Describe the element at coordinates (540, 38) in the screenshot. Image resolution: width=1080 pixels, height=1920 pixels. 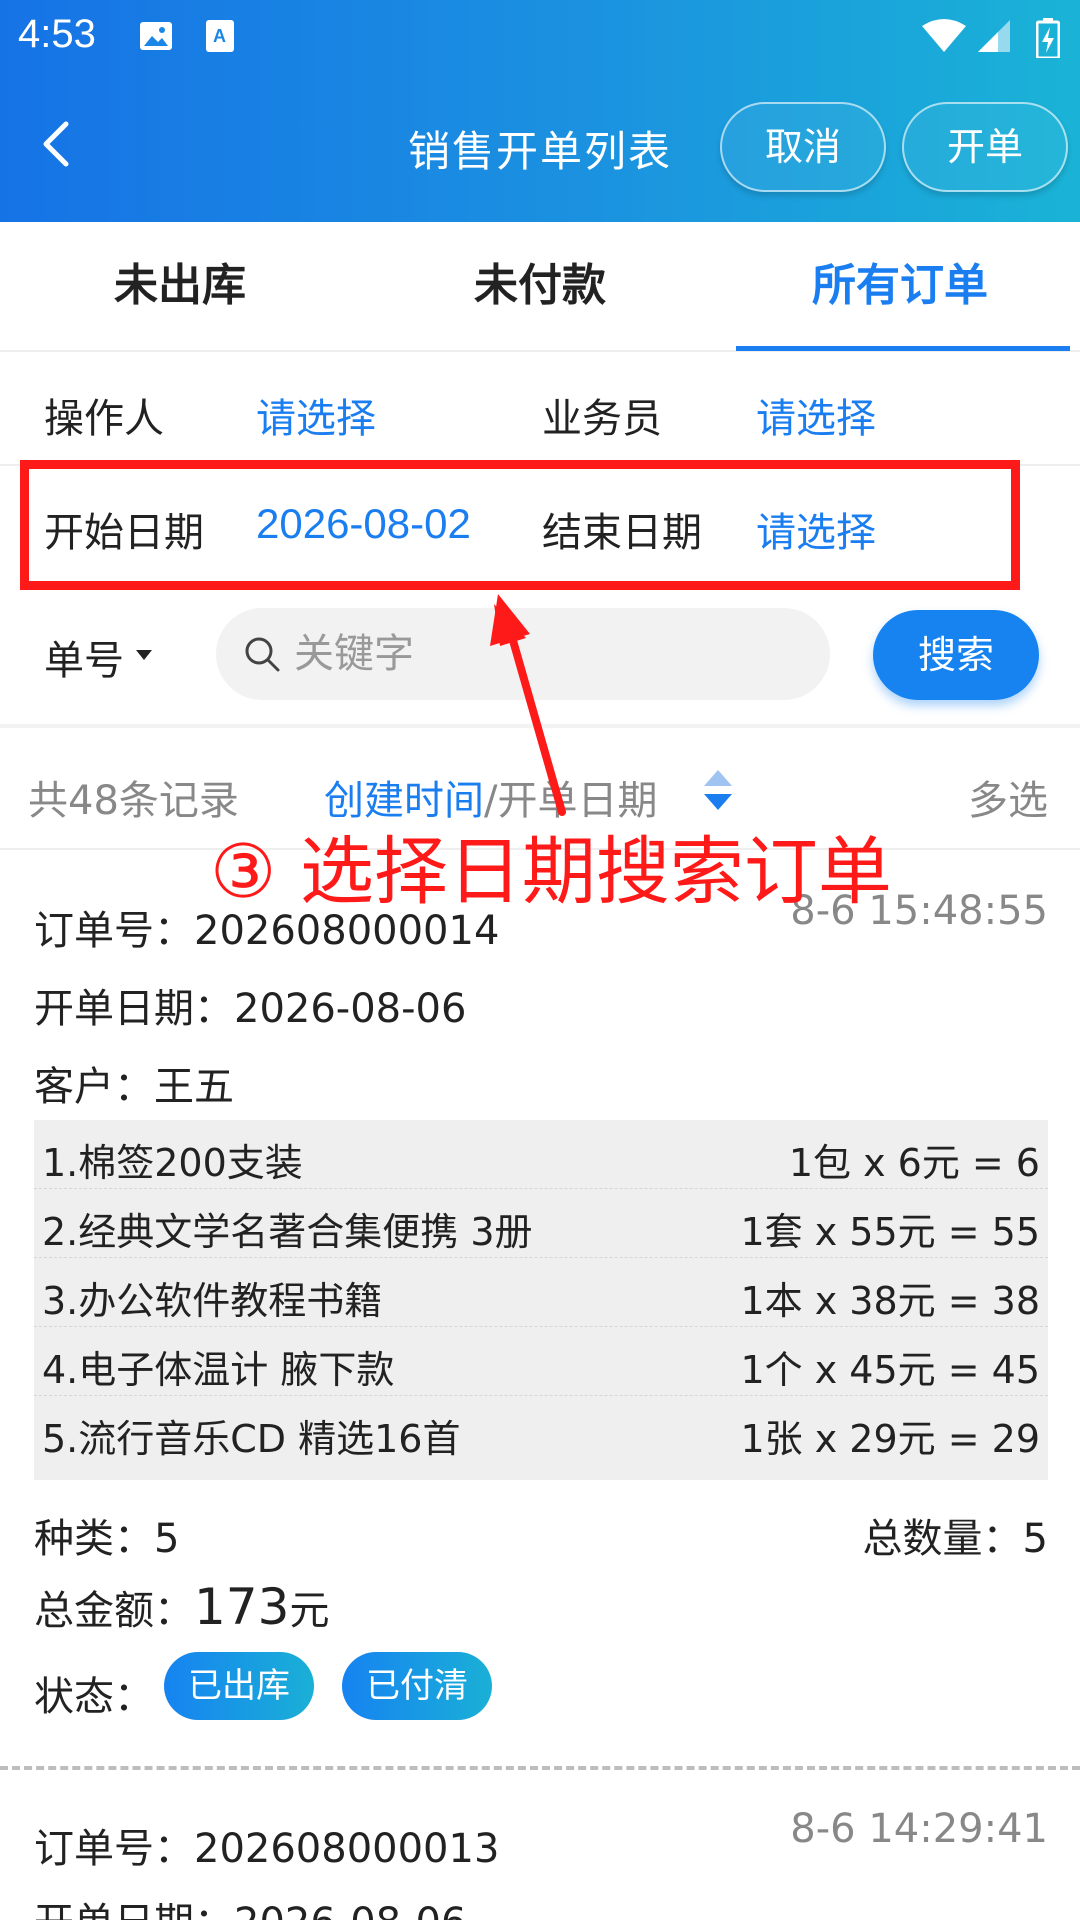
I see `status-bar: 4:53 A` at that location.